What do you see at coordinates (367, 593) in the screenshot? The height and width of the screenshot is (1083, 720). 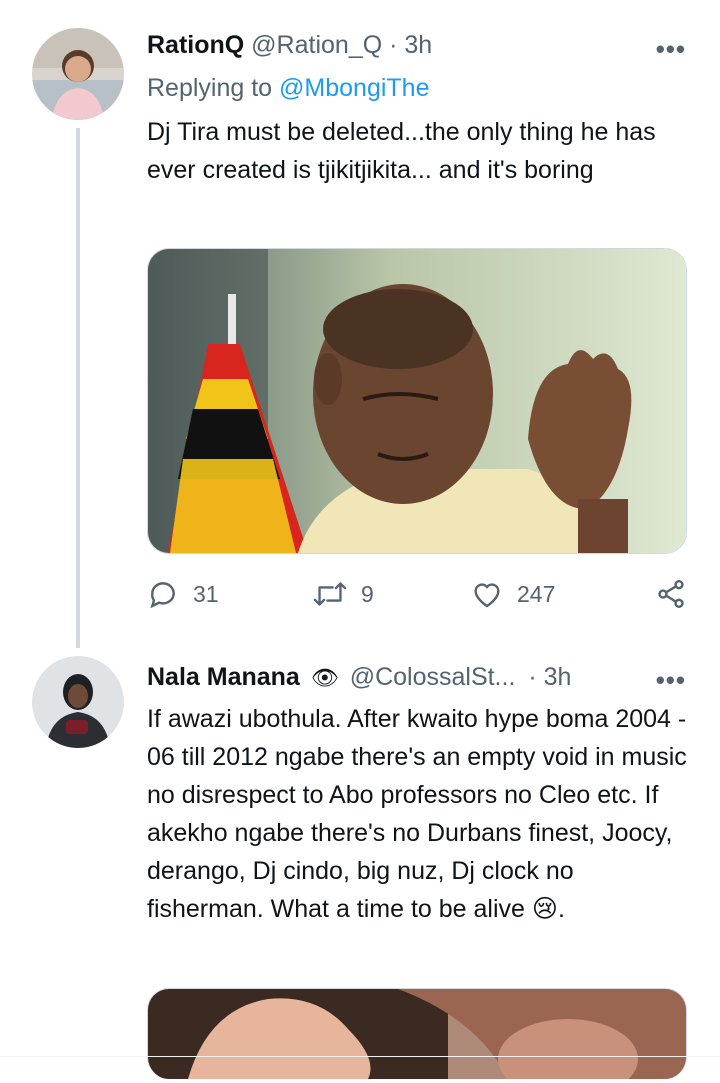 I see `retweet-count: 9` at bounding box center [367, 593].